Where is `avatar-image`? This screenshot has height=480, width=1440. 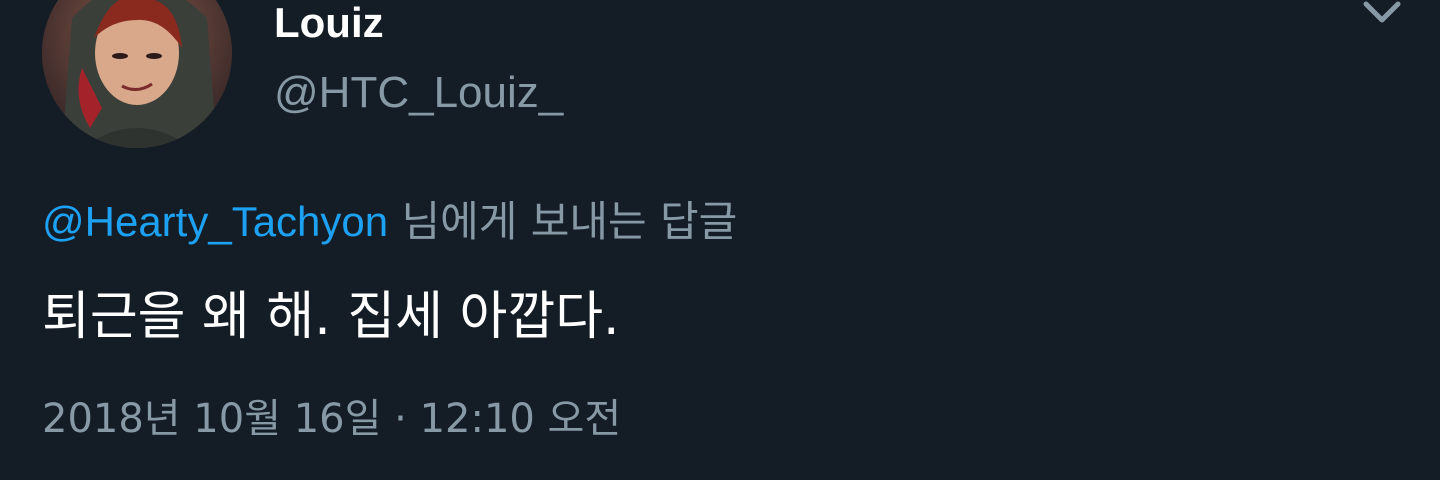
avatar-image is located at coordinates (137, 74).